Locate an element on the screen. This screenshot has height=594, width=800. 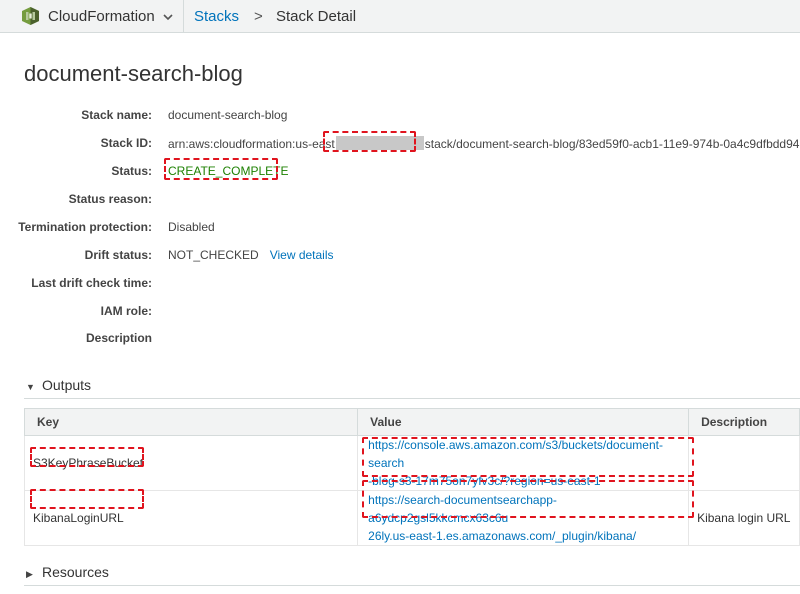
page-title: document-search-blog is located at coordinates (133, 73).